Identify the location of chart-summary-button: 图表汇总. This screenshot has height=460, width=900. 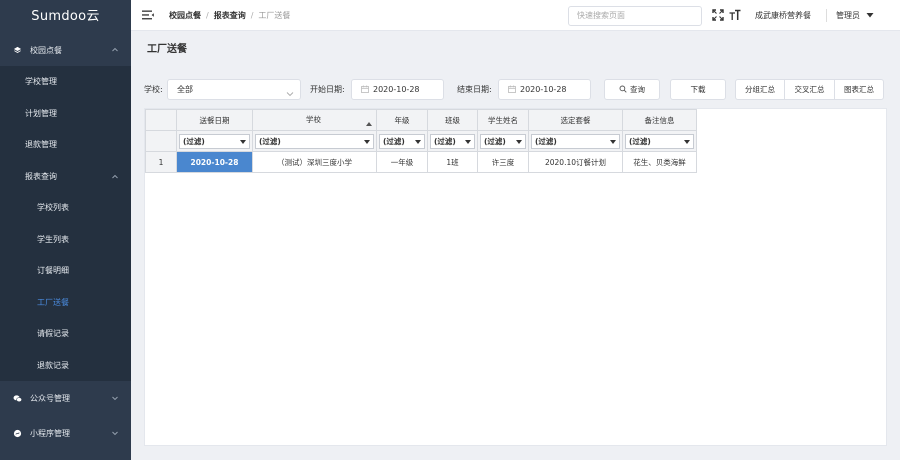
(859, 89).